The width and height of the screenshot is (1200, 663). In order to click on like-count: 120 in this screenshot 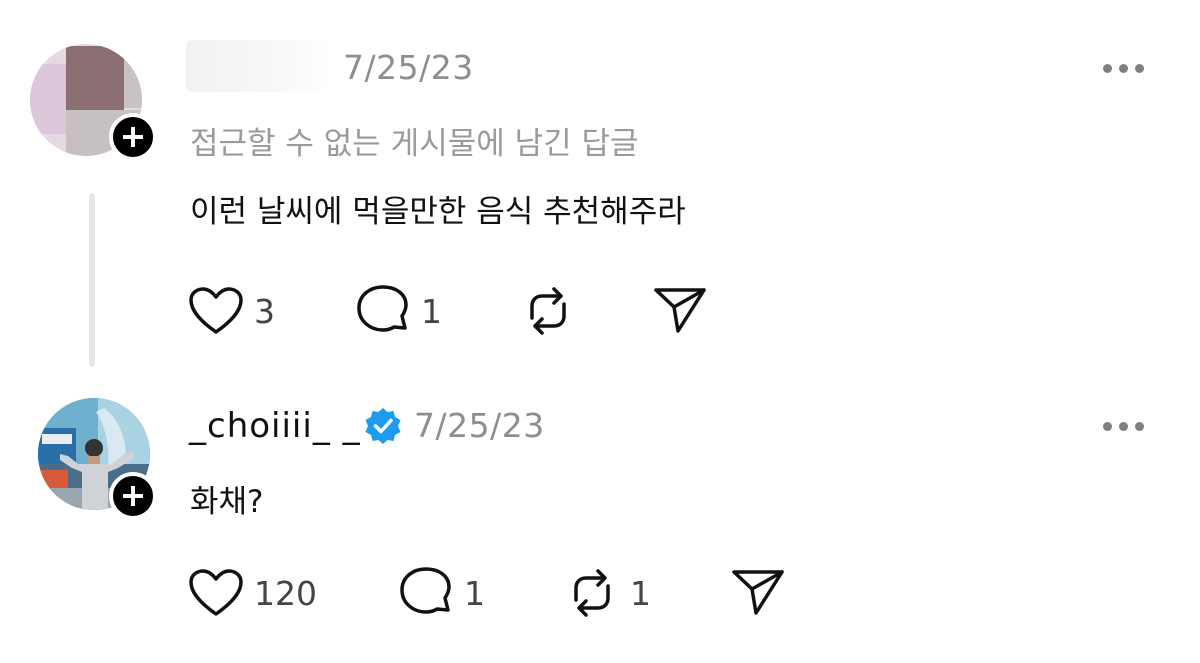, I will do `click(285, 593)`.